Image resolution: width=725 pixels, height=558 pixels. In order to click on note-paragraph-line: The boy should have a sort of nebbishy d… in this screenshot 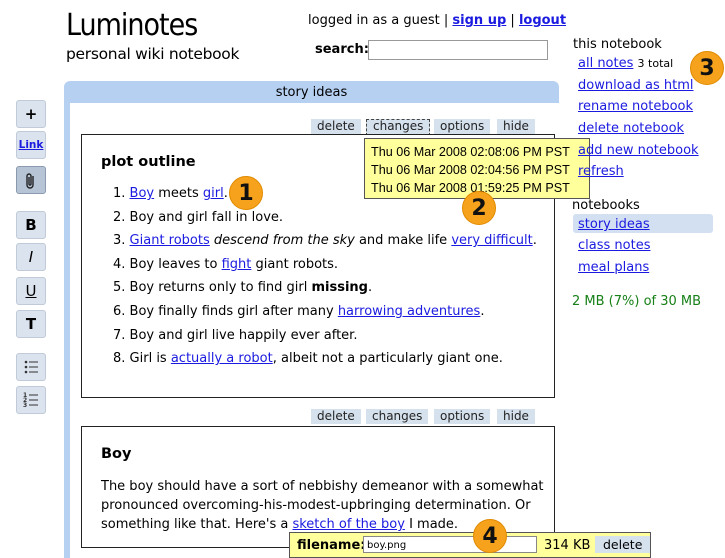, I will do `click(322, 486)`.